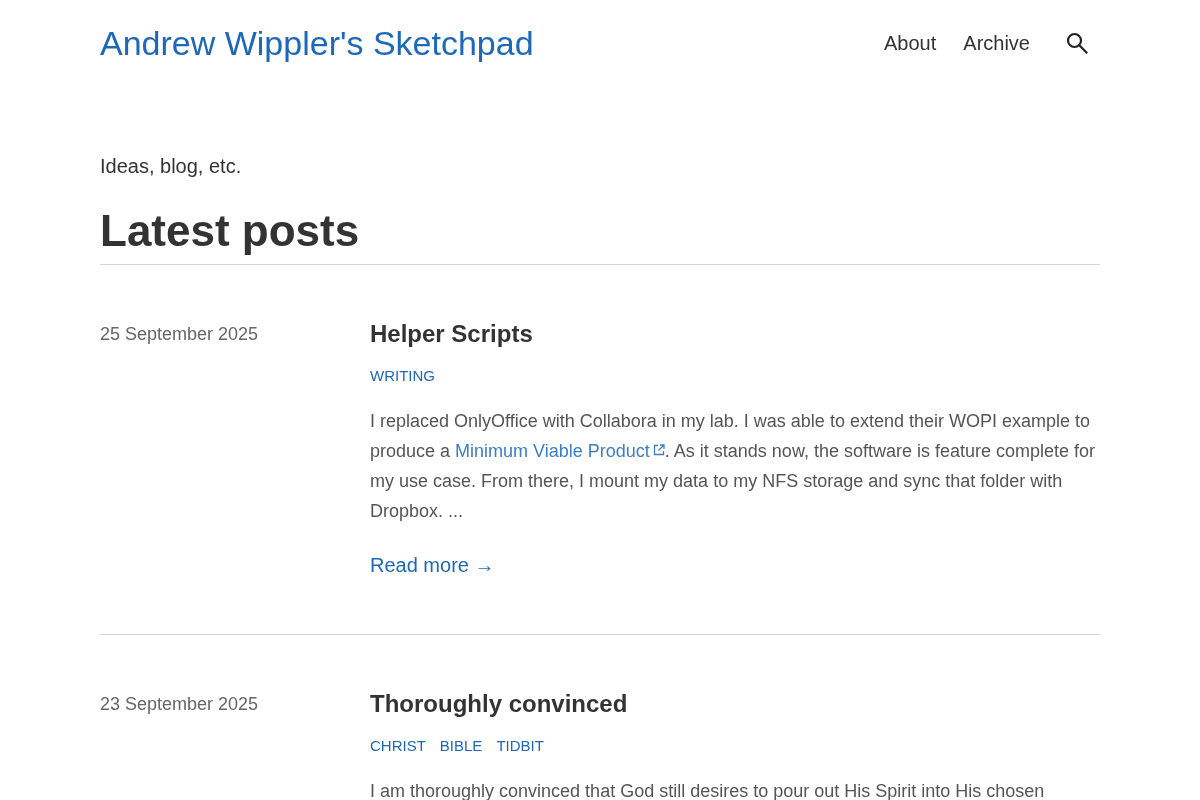  Describe the element at coordinates (996, 43) in the screenshot. I see `nav-link: Archive` at that location.